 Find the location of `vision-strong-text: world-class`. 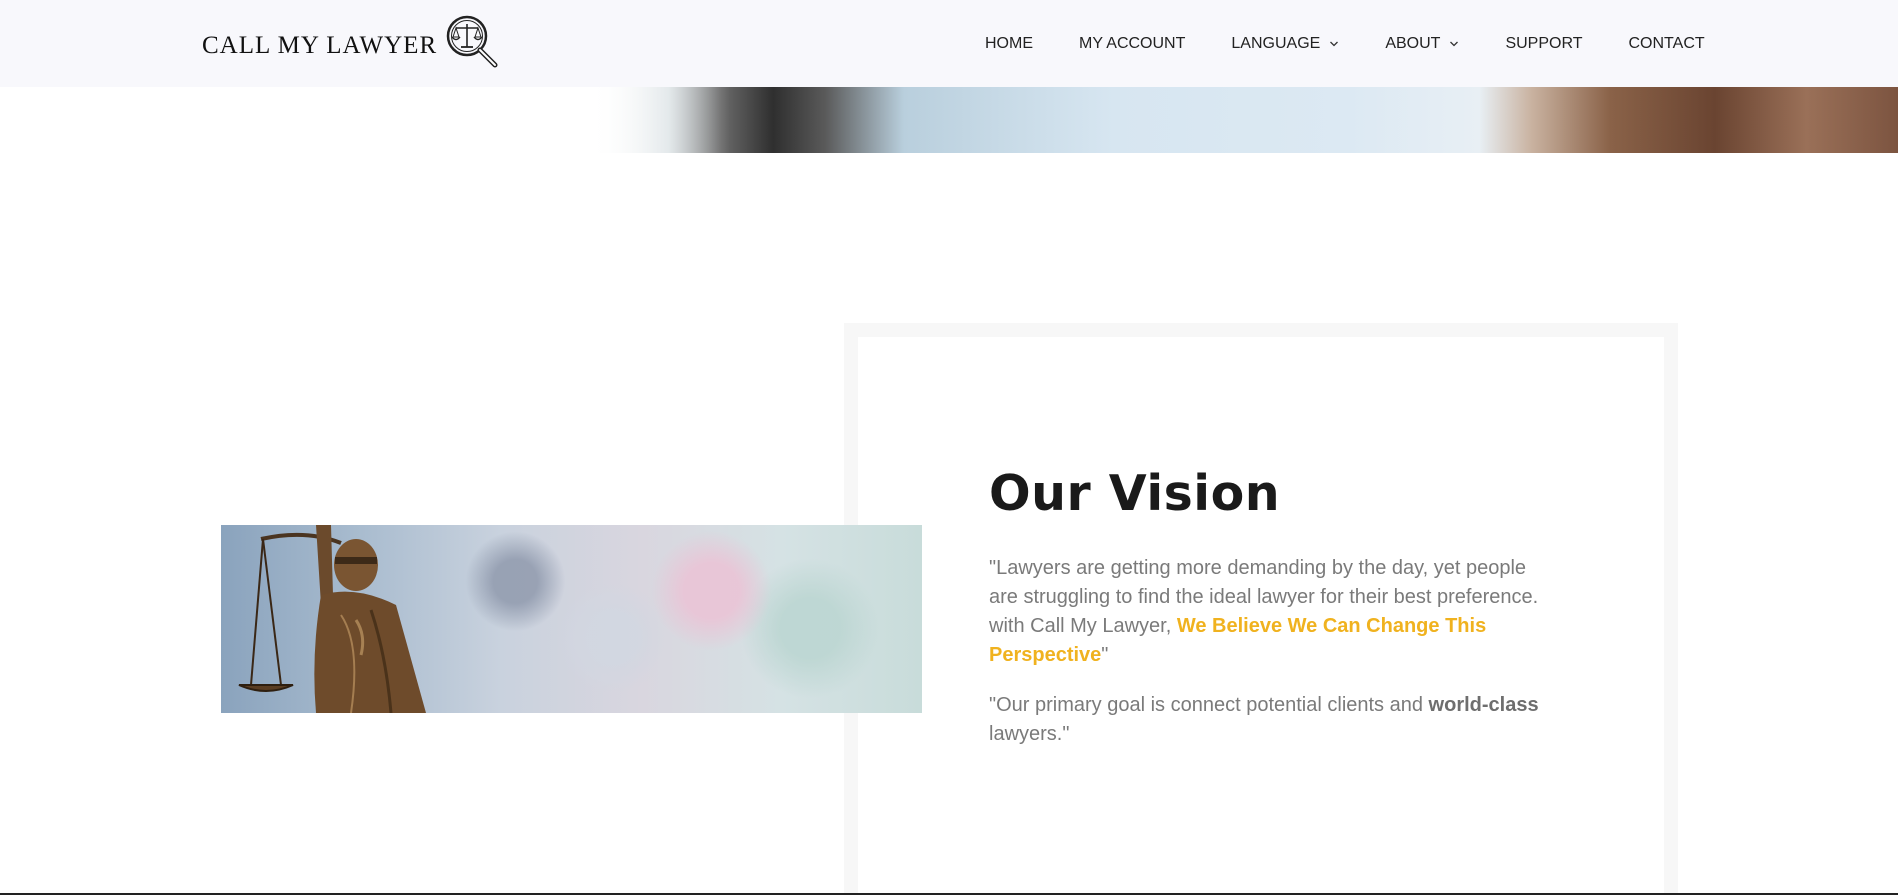

vision-strong-text: world-class is located at coordinates (1483, 705).